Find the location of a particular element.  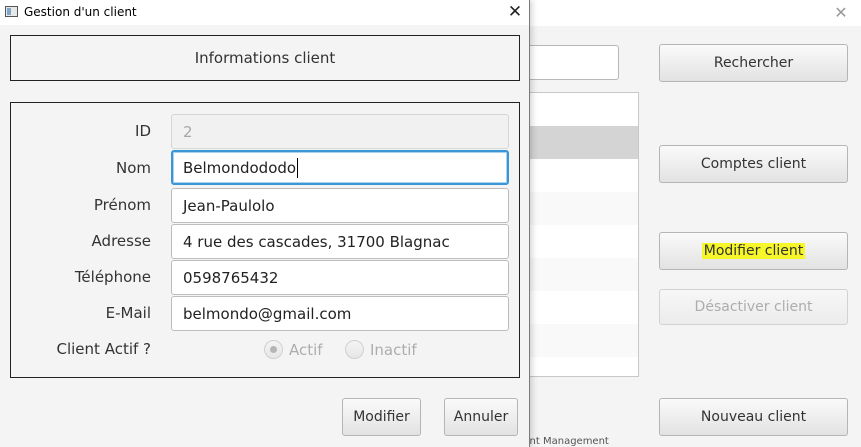

modify-client-button: Modifier client is located at coordinates (753, 251).